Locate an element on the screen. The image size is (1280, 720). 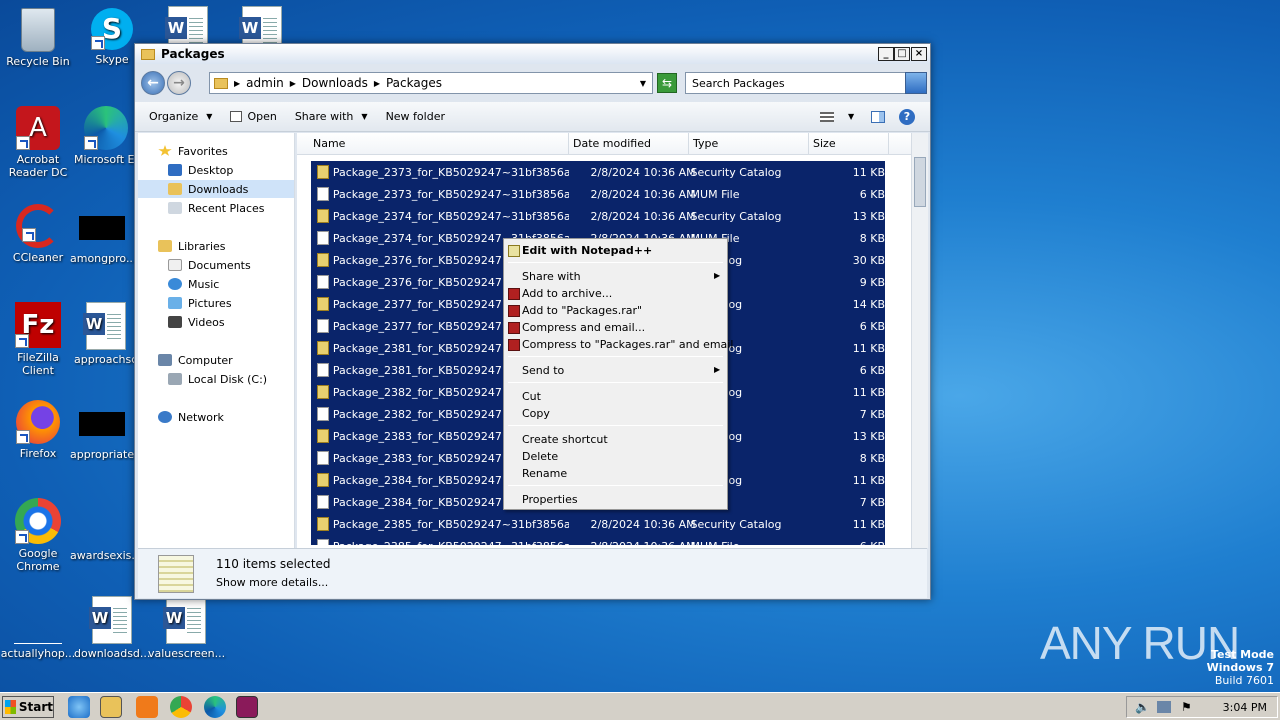
breadcrumb-downloads: Downloads is located at coordinates (335, 83).